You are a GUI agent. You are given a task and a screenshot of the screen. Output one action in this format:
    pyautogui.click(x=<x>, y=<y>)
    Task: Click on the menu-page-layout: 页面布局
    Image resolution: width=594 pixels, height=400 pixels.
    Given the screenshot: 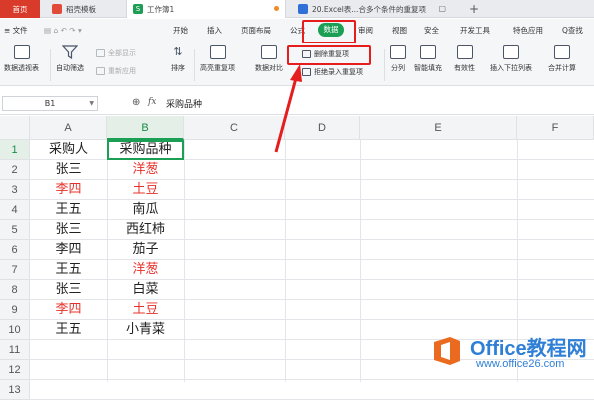 What is the action you would take?
    pyautogui.click(x=256, y=31)
    